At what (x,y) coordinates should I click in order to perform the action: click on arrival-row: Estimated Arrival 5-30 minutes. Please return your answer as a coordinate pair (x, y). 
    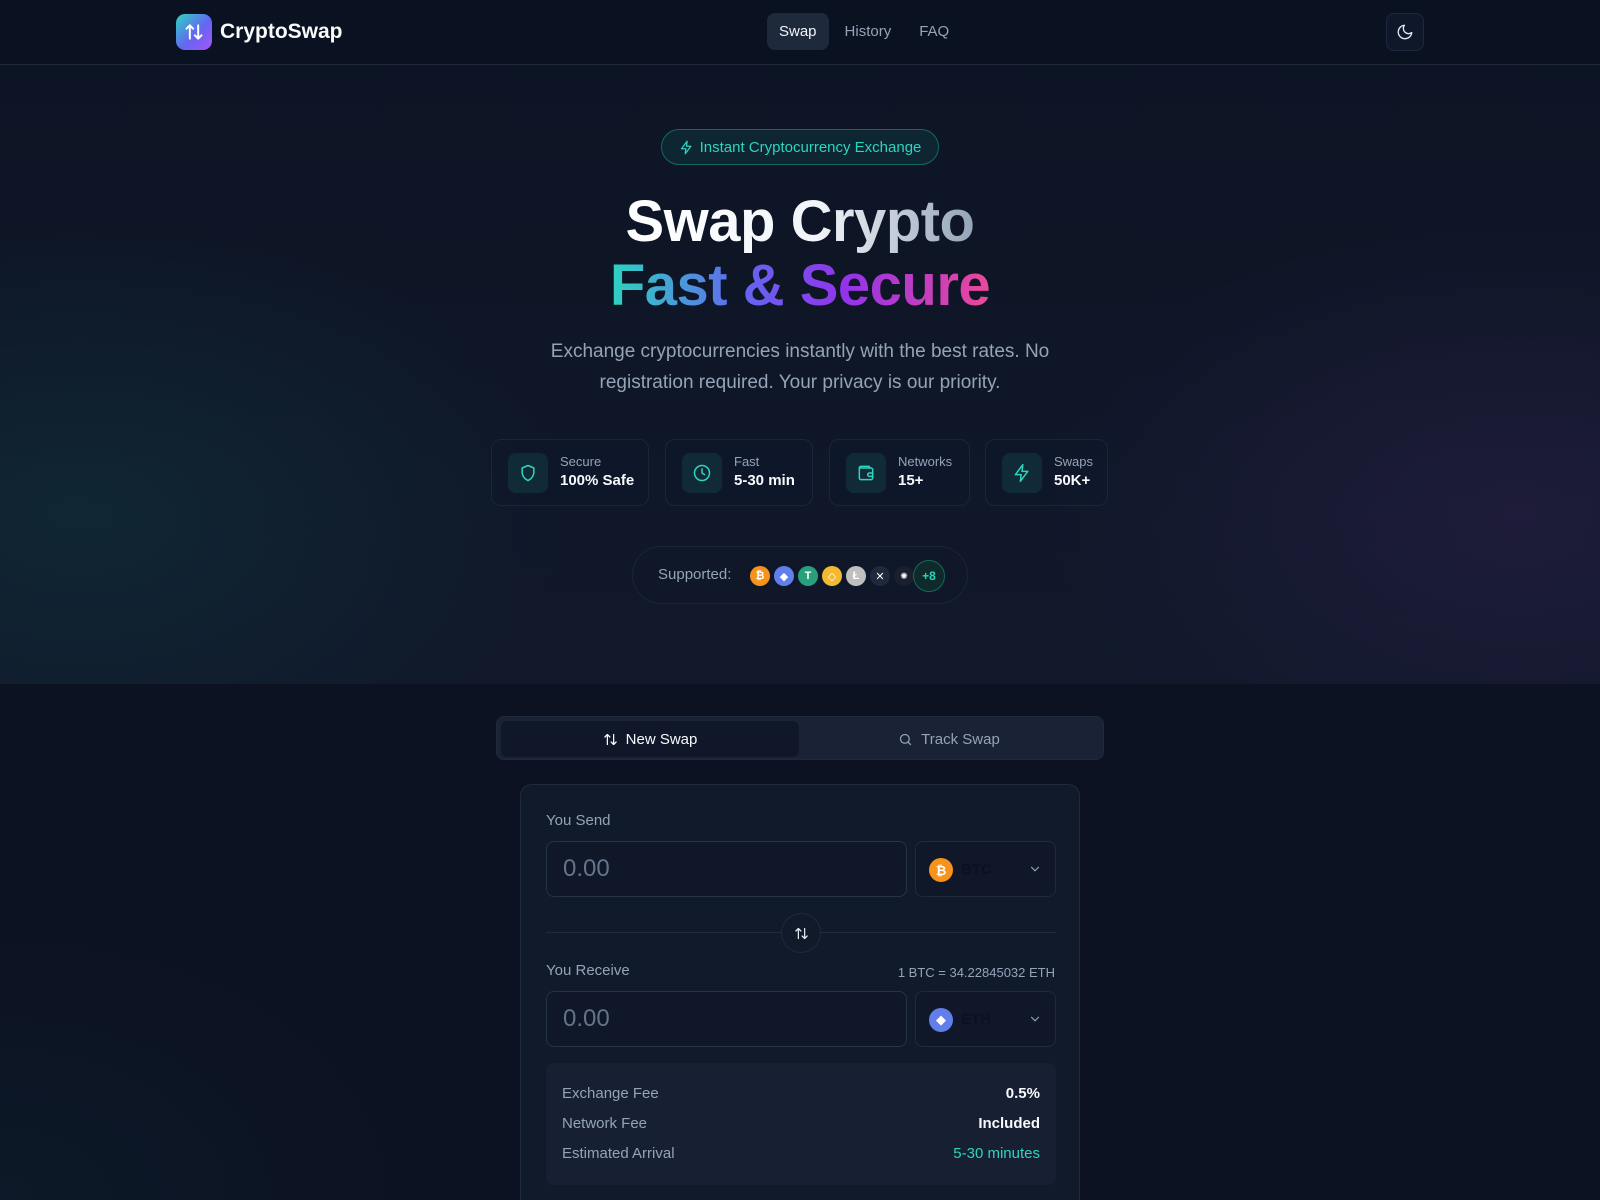
    Looking at the image, I should click on (801, 1155).